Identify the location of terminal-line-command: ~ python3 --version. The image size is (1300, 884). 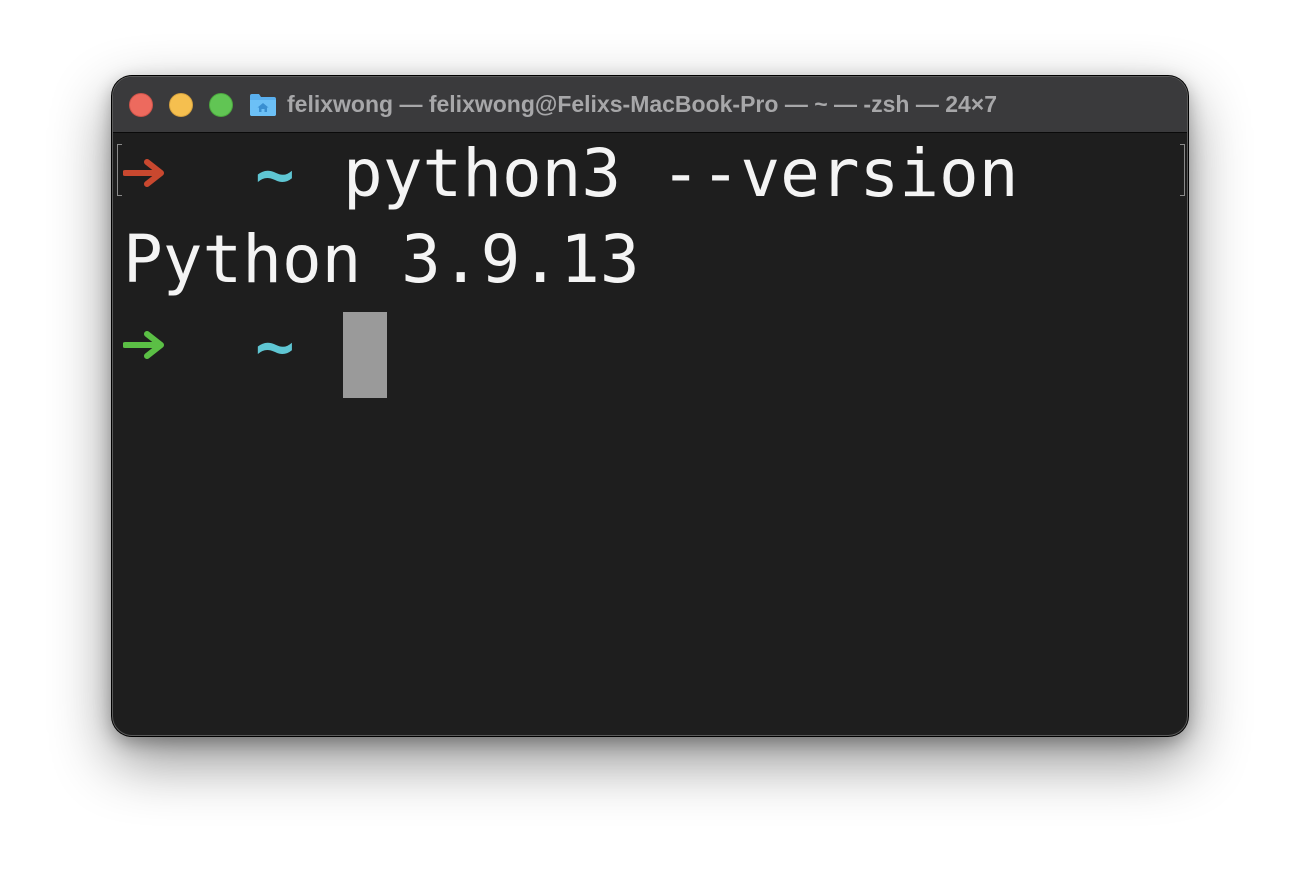
(649, 177).